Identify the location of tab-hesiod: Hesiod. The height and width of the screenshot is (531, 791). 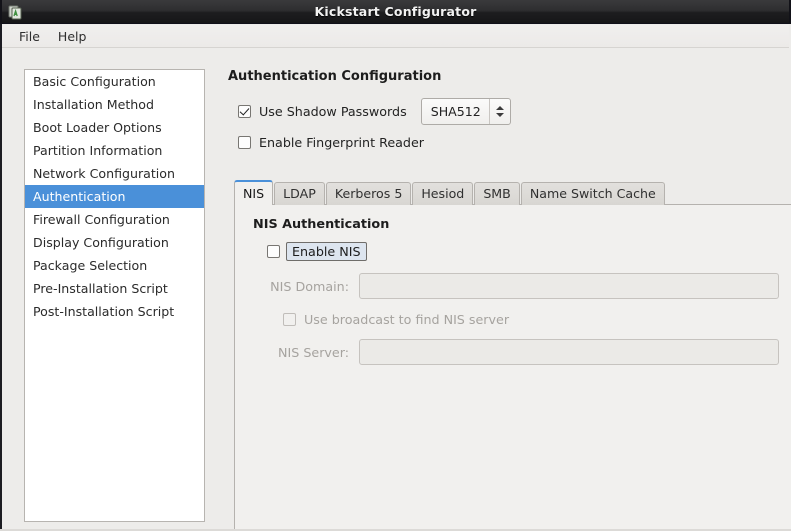
(443, 193).